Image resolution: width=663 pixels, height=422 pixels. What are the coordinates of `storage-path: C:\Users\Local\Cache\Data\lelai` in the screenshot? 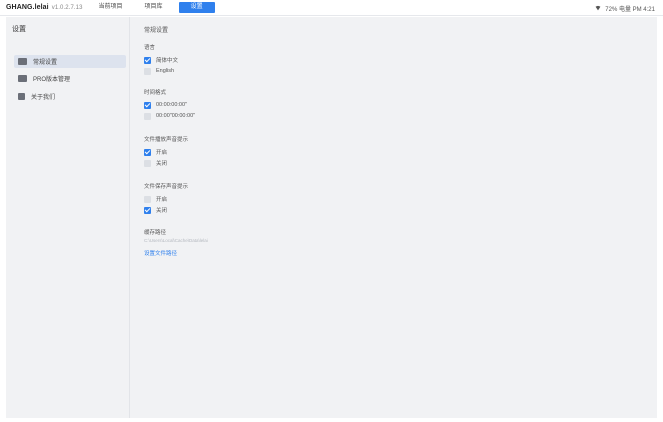 It's located at (176, 240).